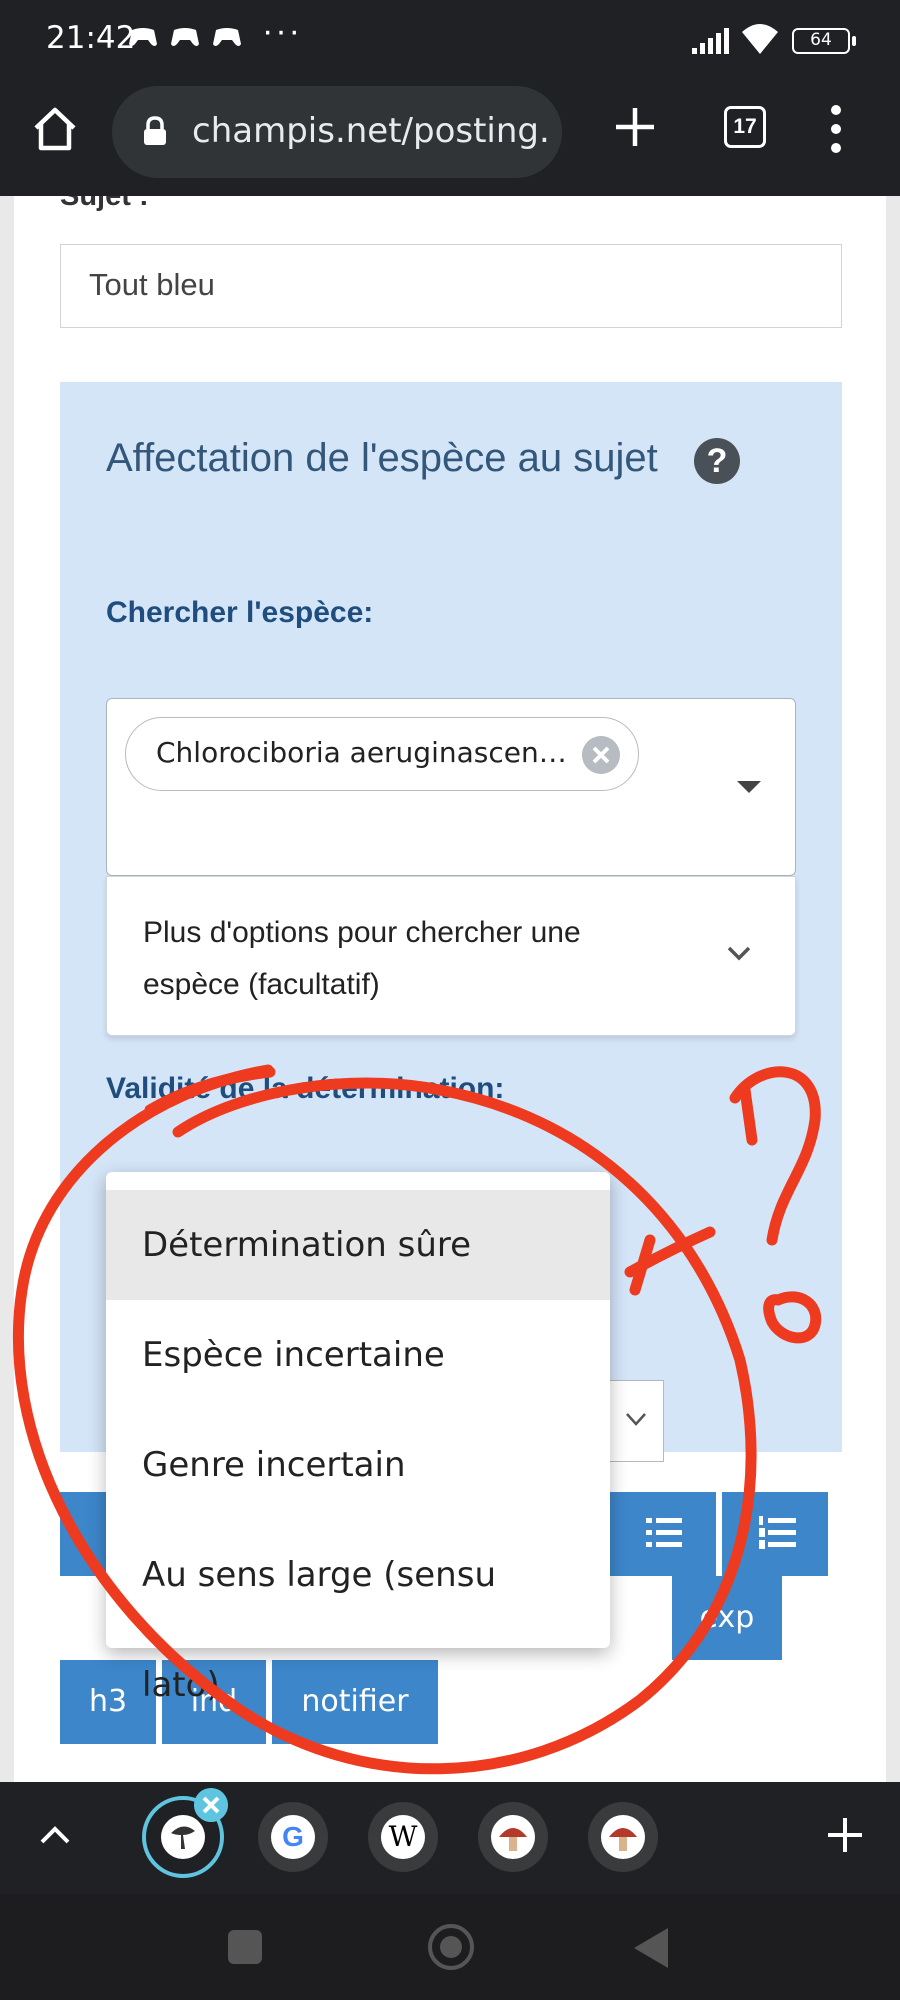 The height and width of the screenshot is (2000, 900). Describe the element at coordinates (371, 131) in the screenshot. I see `url-text: champis.net/posting.` at that location.